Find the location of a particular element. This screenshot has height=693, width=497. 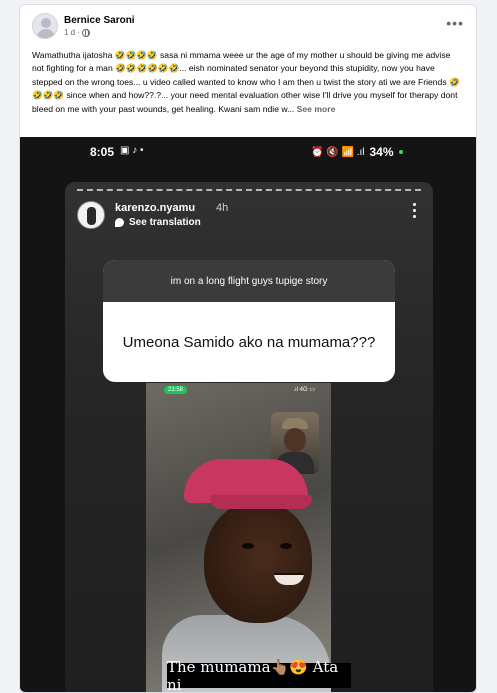

story-more-icon is located at coordinates (415, 211).